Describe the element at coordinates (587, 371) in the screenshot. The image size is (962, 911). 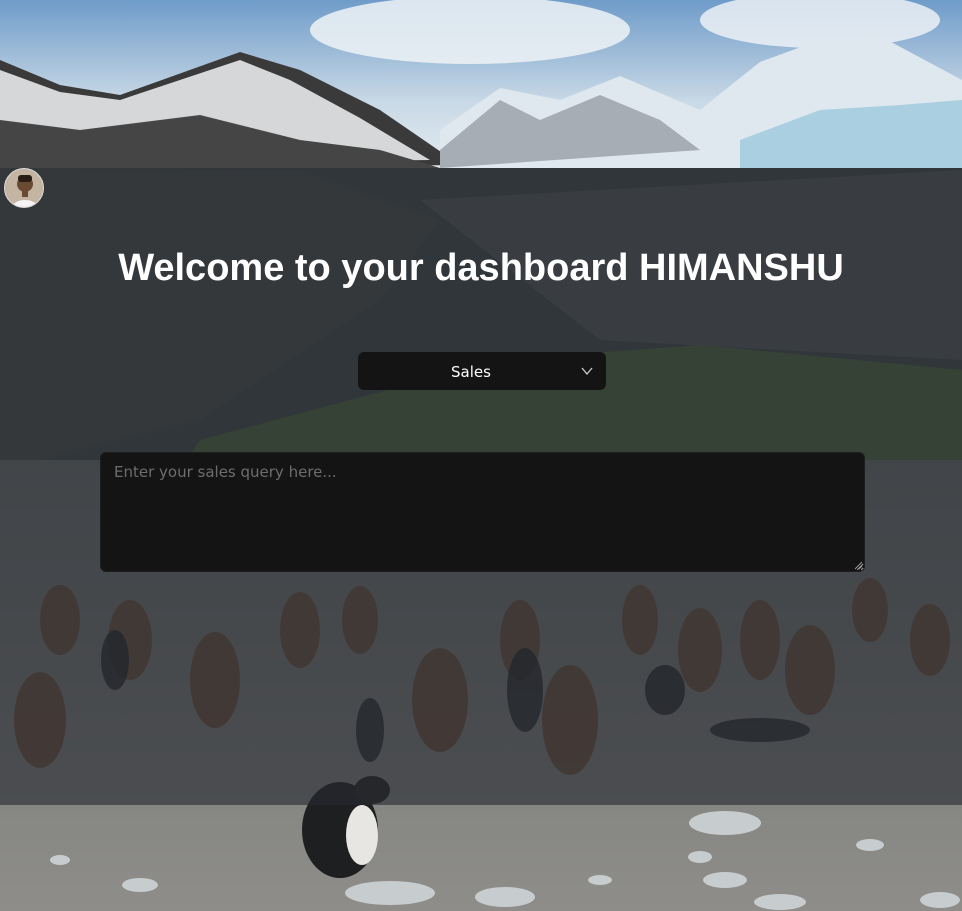
I see `chevron-down-icon` at that location.